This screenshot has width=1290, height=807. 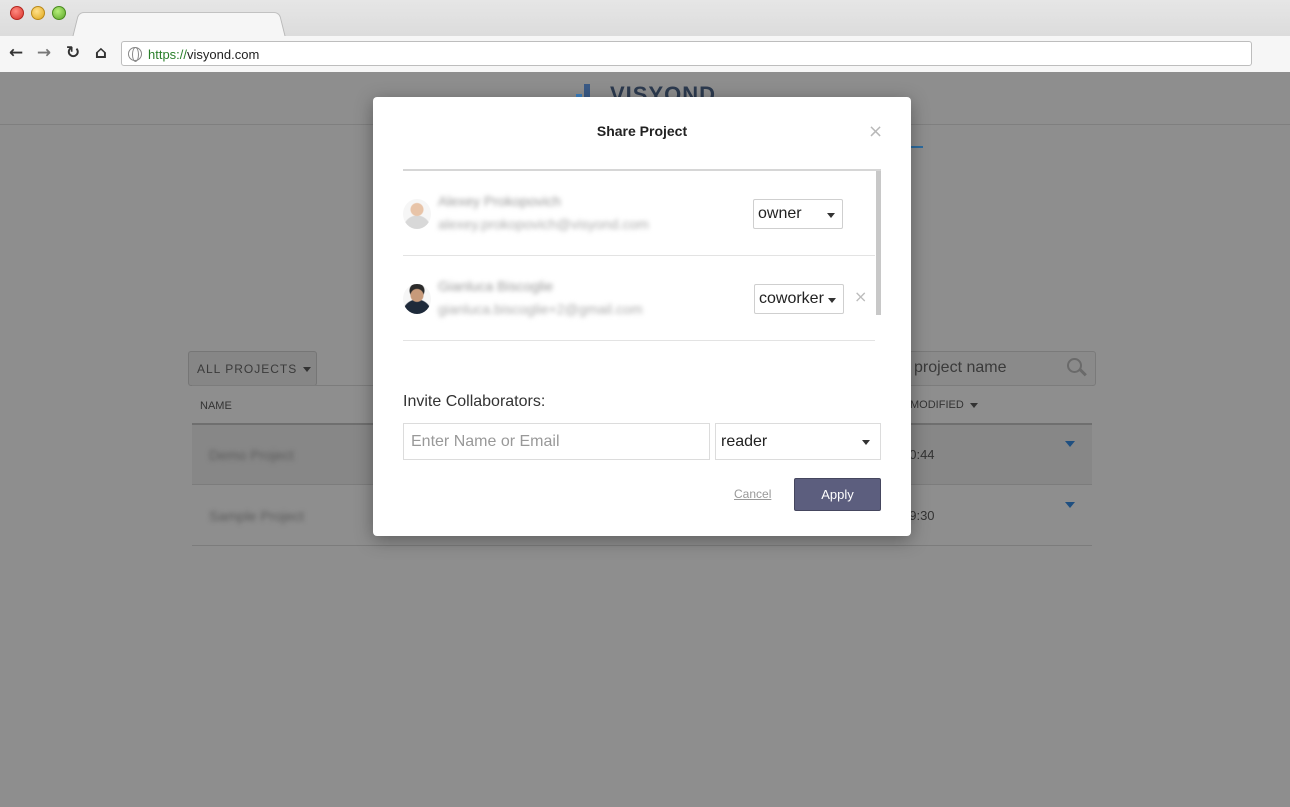 What do you see at coordinates (499, 201) in the screenshot?
I see `member-name: Alexey Prokopovich` at bounding box center [499, 201].